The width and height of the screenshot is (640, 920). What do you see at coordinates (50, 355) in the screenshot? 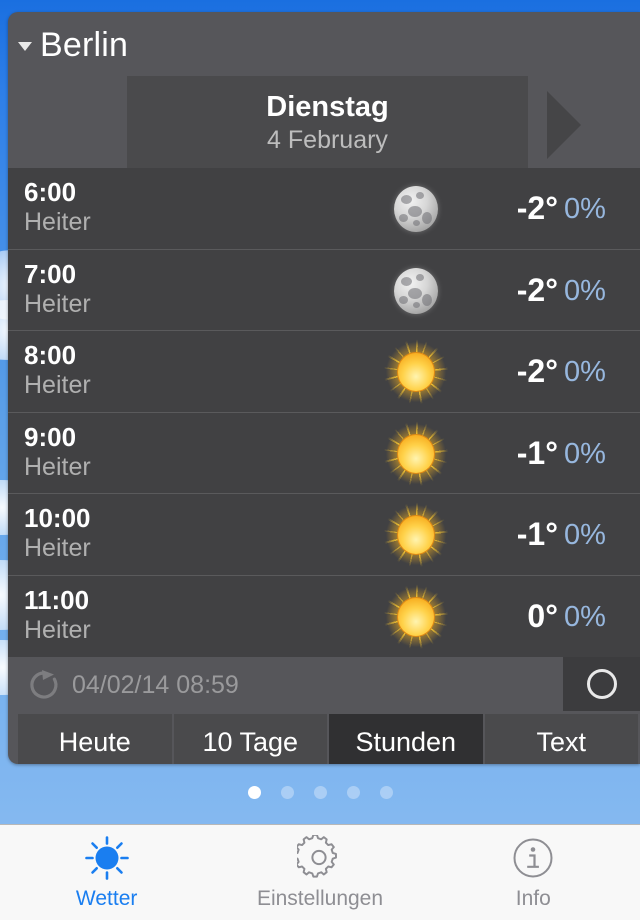
I see `hour-time: 8:00` at bounding box center [50, 355].